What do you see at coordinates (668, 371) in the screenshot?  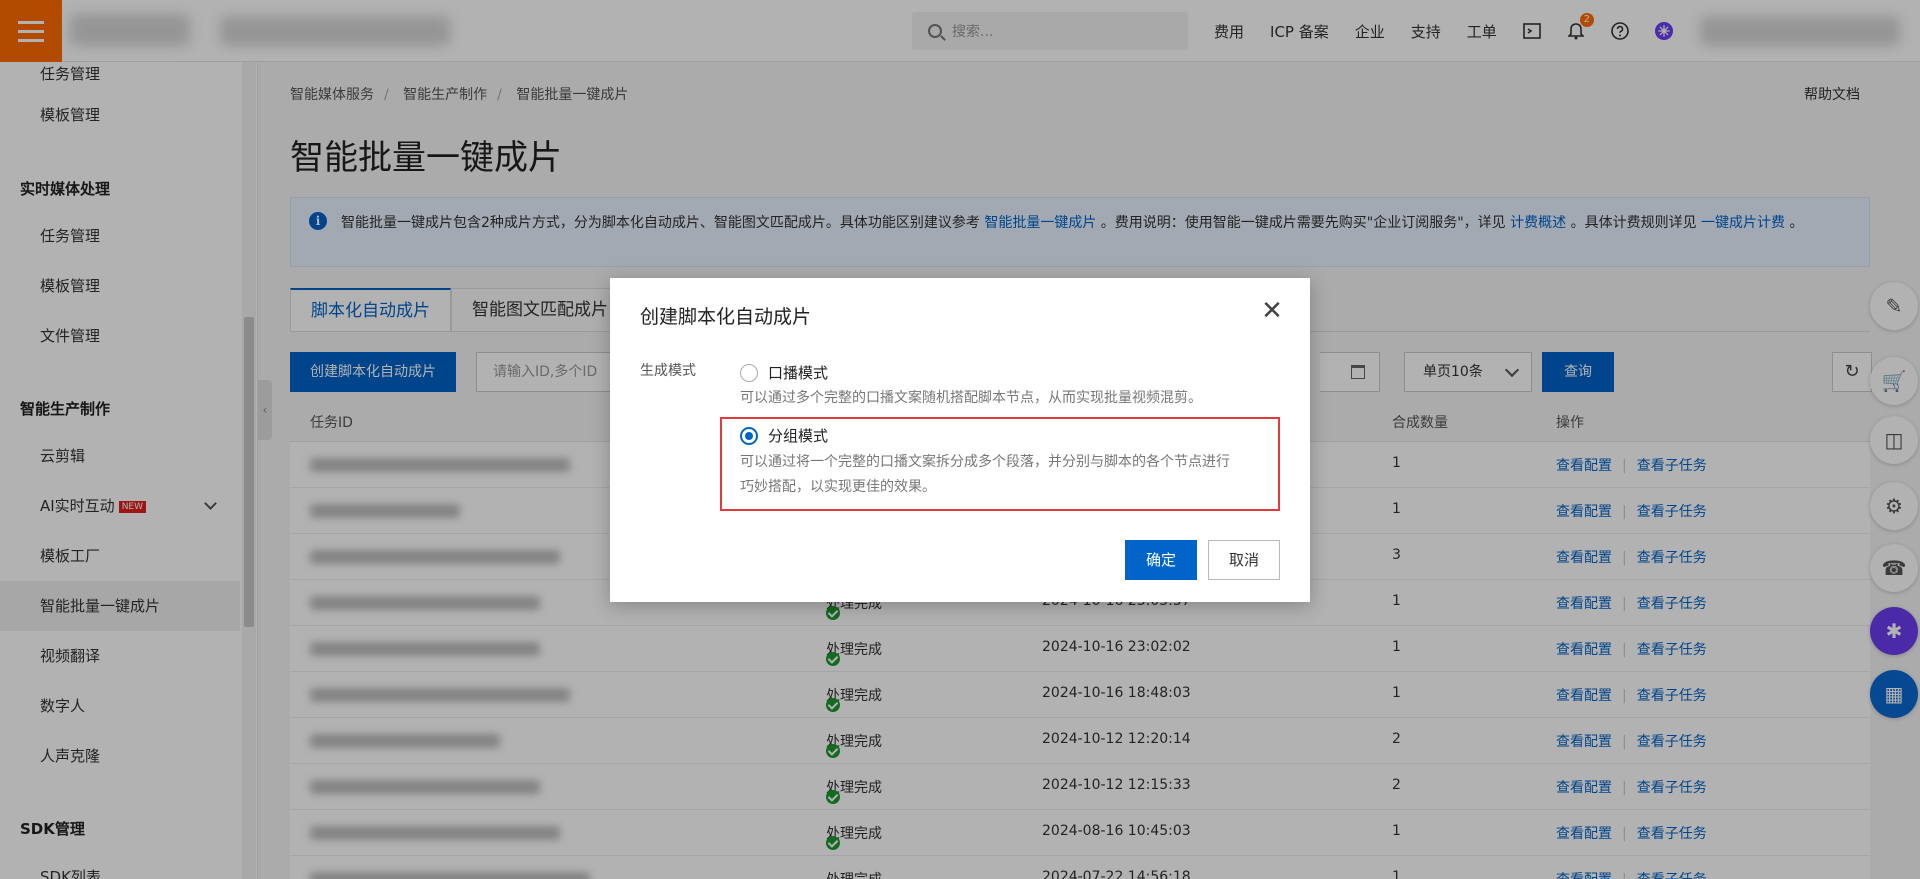 I see `generate-mode-label: 生成模式` at bounding box center [668, 371].